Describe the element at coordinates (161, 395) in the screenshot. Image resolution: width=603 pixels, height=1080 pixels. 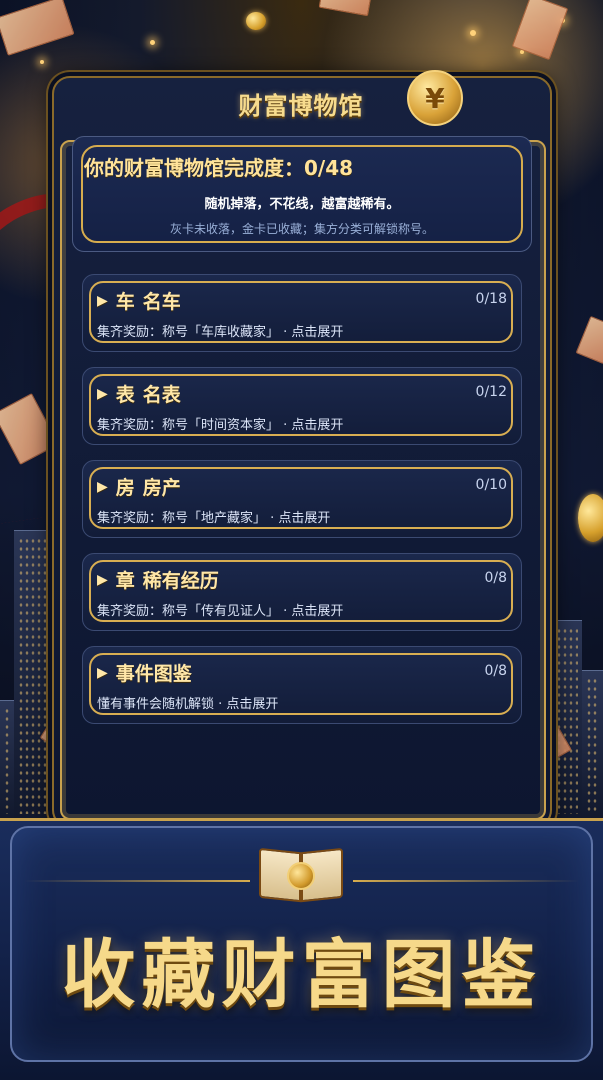
I see `category-name: 名表` at that location.